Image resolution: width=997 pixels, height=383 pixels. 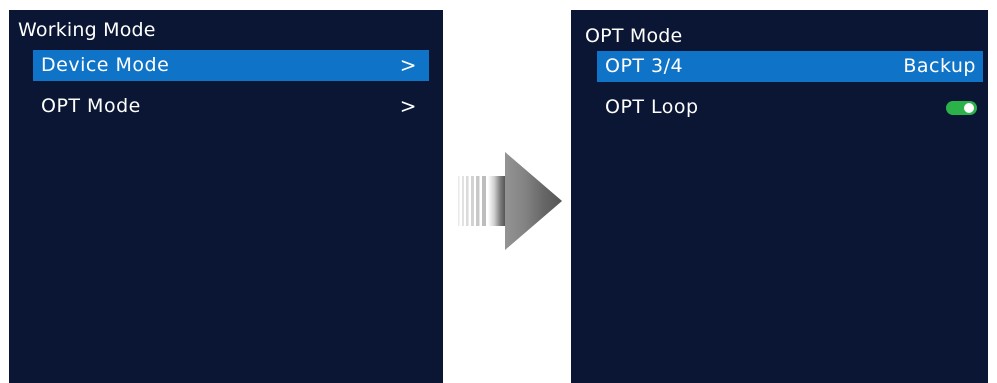 What do you see at coordinates (231, 65) in the screenshot?
I see `menu-item-device-mode: Device Mode >` at bounding box center [231, 65].